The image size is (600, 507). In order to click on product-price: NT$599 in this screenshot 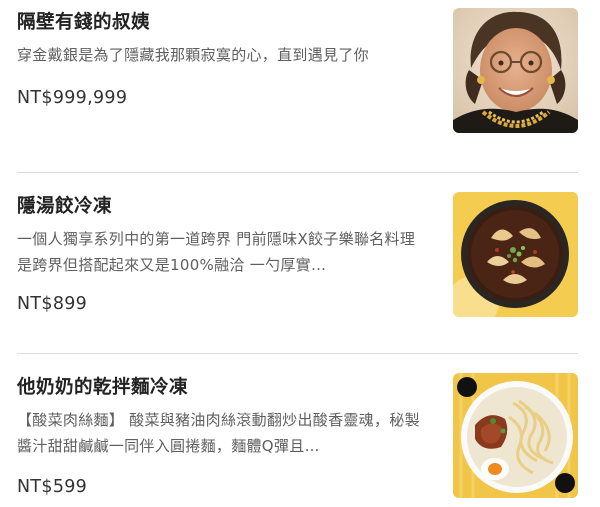, I will do `click(52, 487)`.